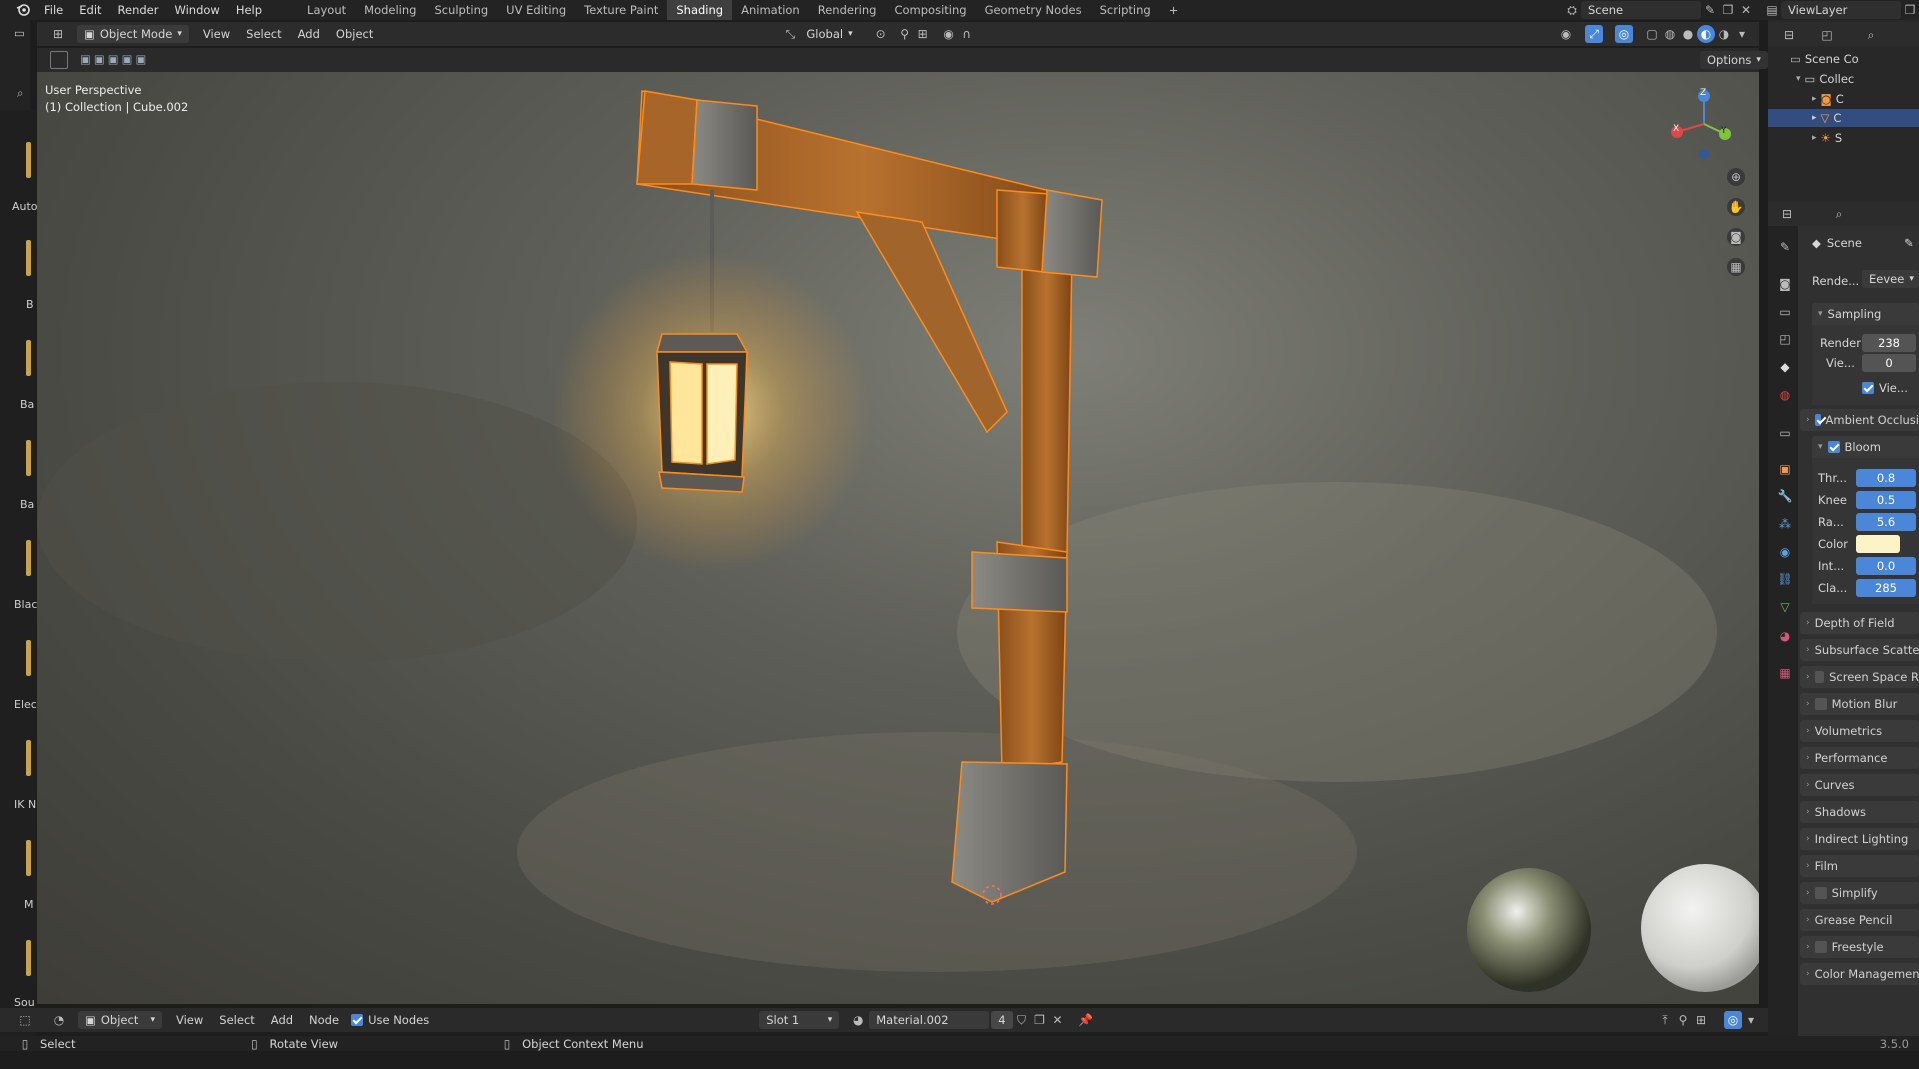 This screenshot has height=1069, width=1919. I want to click on motion-blur-panel: › Motion Blur, so click(1859, 704).